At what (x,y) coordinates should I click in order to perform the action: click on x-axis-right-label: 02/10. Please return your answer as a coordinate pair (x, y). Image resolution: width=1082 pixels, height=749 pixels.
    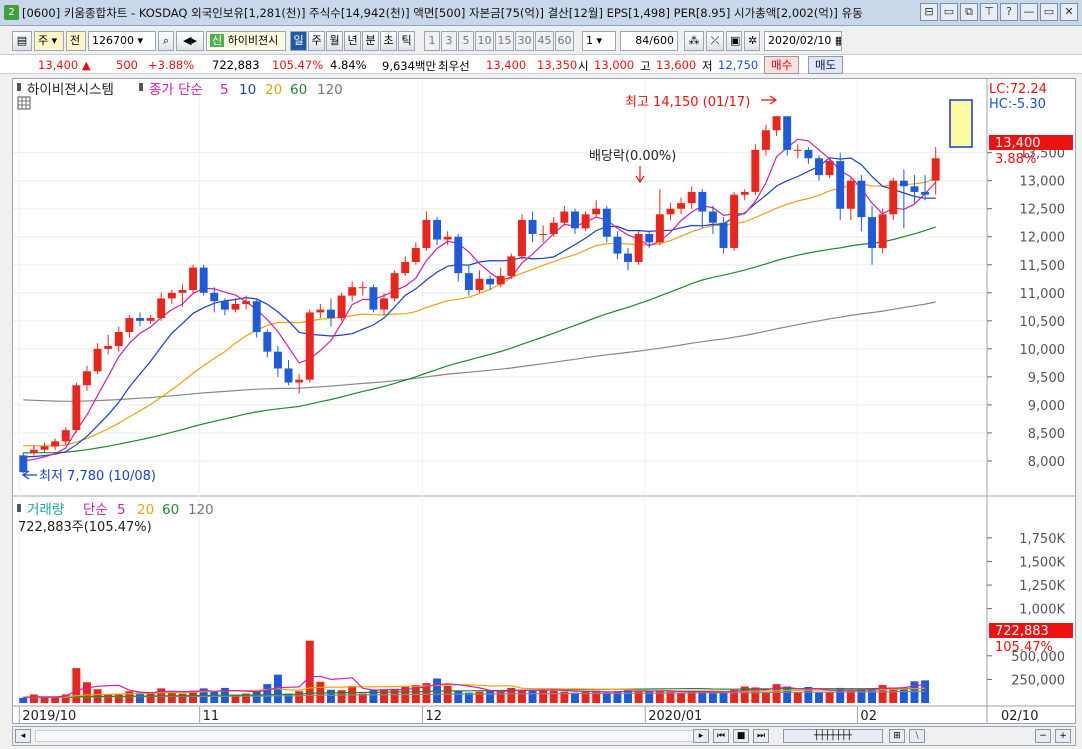
    Looking at the image, I should click on (1019, 716).